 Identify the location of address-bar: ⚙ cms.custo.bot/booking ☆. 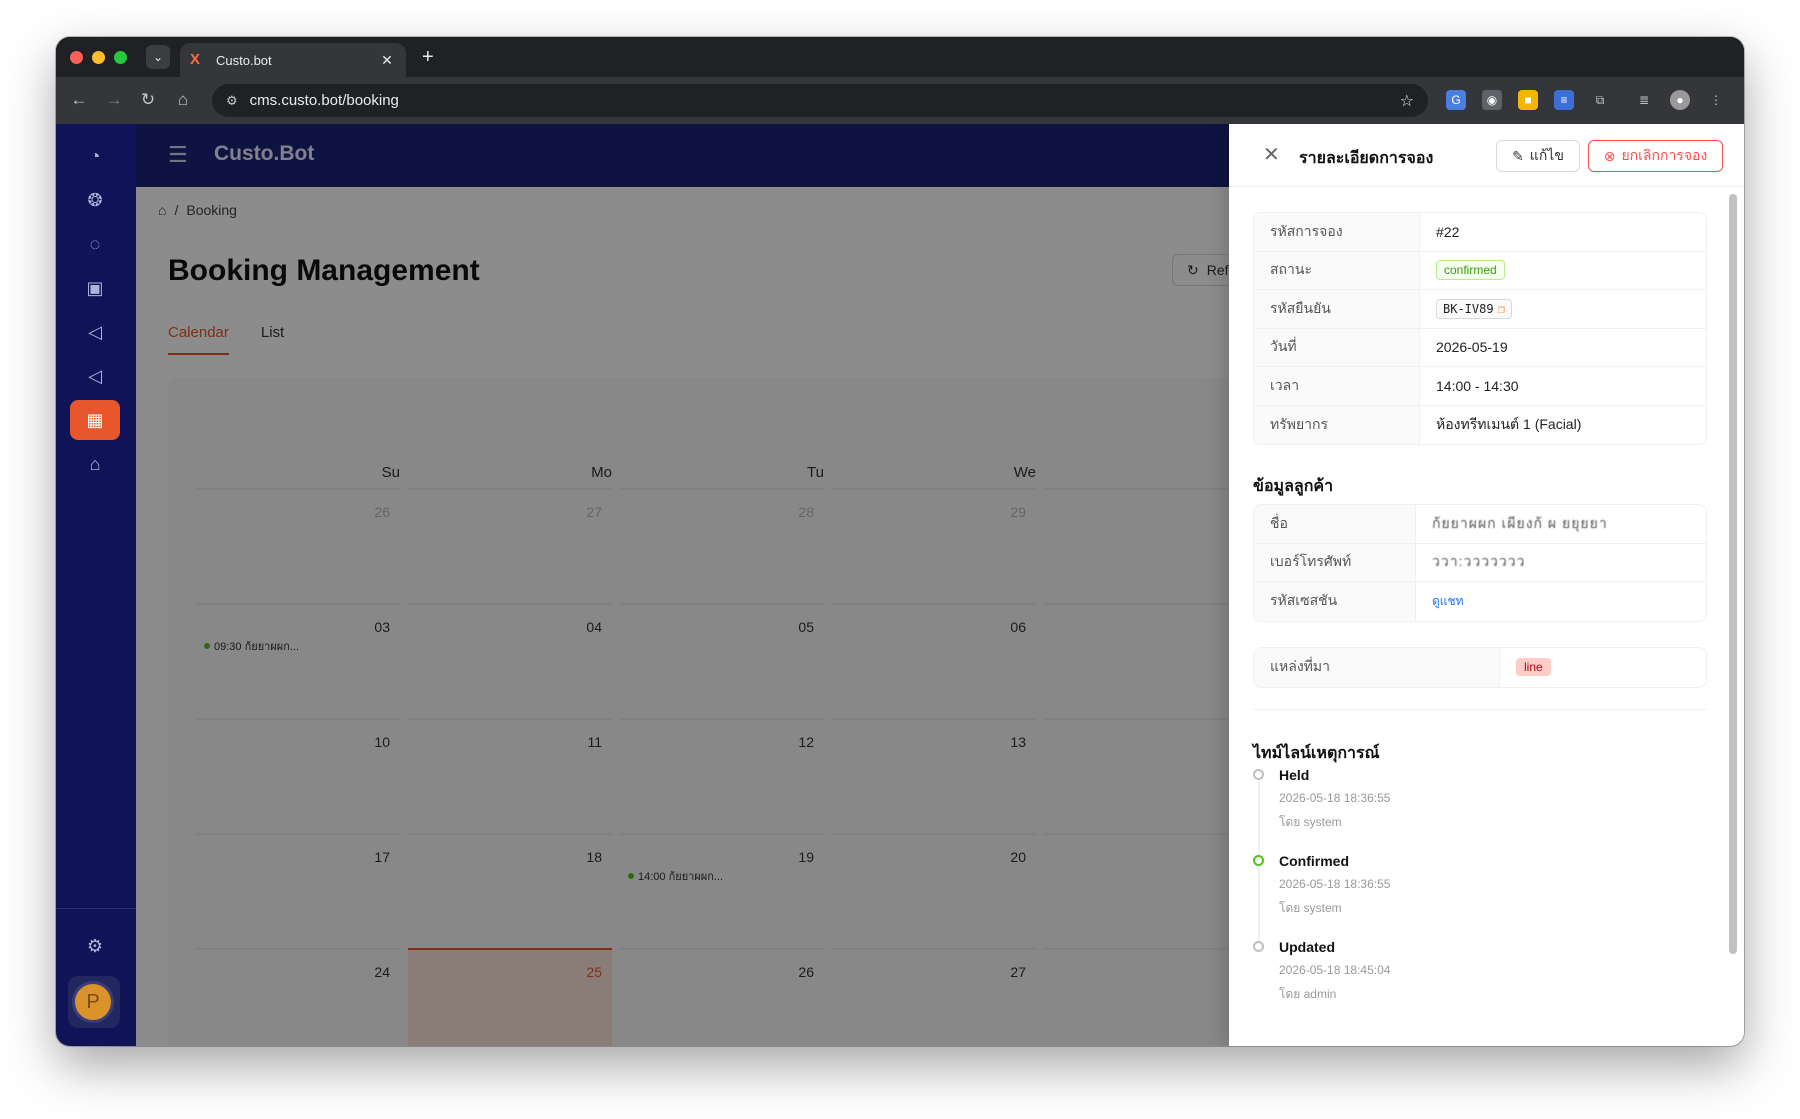
(820, 100).